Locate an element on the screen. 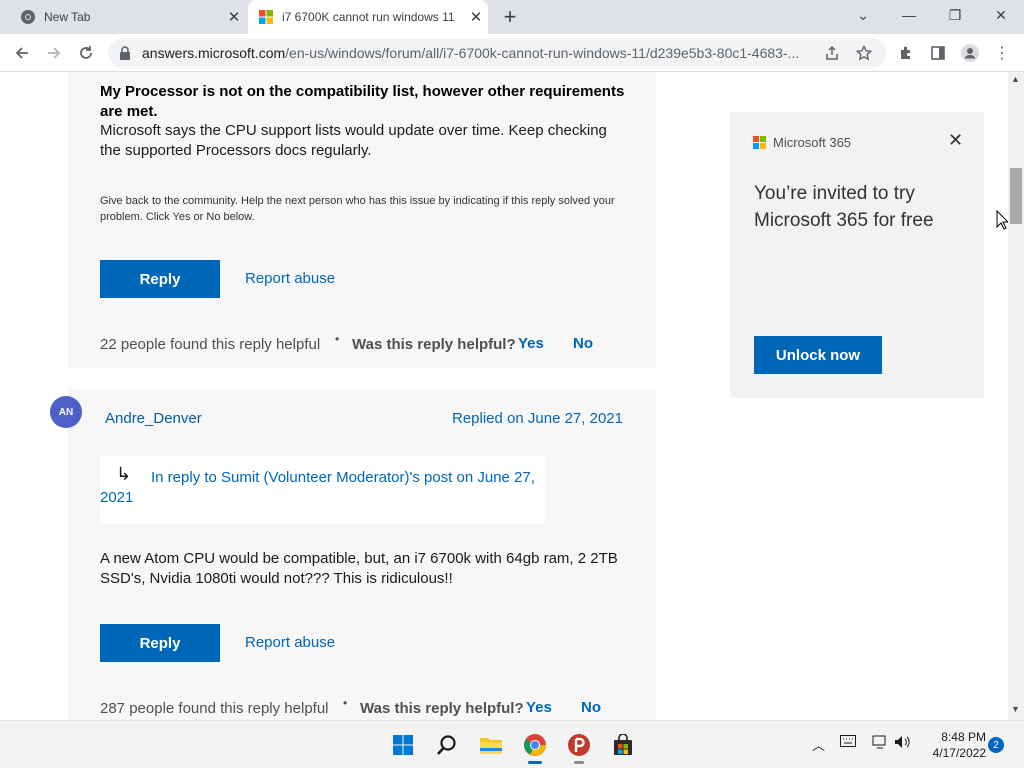 The height and width of the screenshot is (768, 1024). chrome-taskbar-icon is located at coordinates (535, 747).